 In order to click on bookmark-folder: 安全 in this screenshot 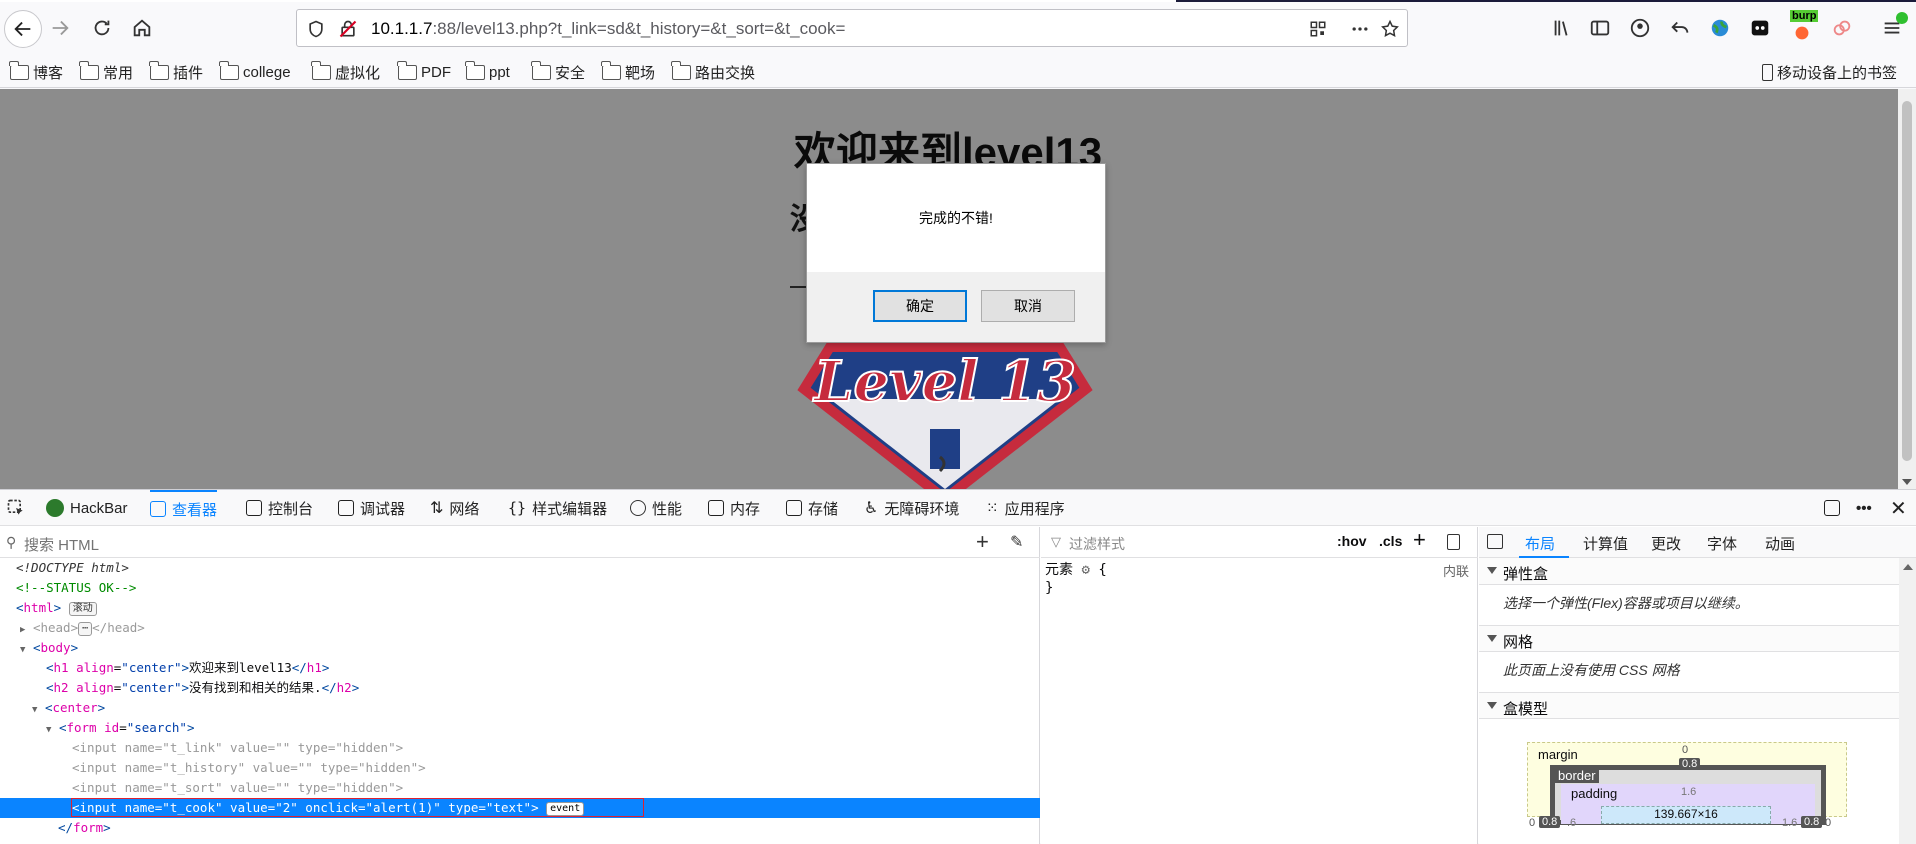, I will do `click(558, 71)`.